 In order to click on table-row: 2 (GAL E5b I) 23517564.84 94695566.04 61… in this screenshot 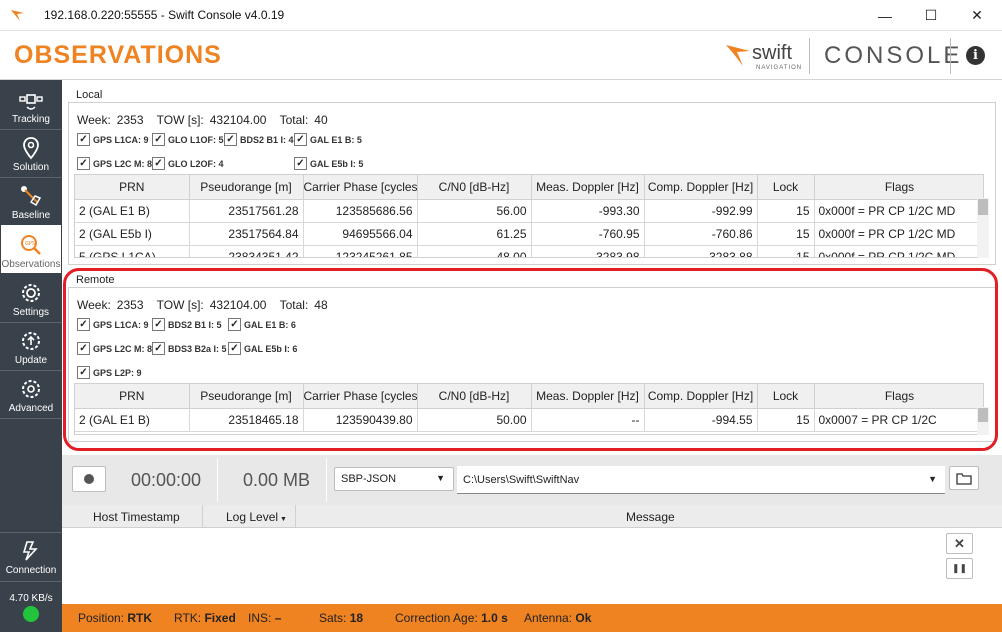, I will do `click(529, 234)`.